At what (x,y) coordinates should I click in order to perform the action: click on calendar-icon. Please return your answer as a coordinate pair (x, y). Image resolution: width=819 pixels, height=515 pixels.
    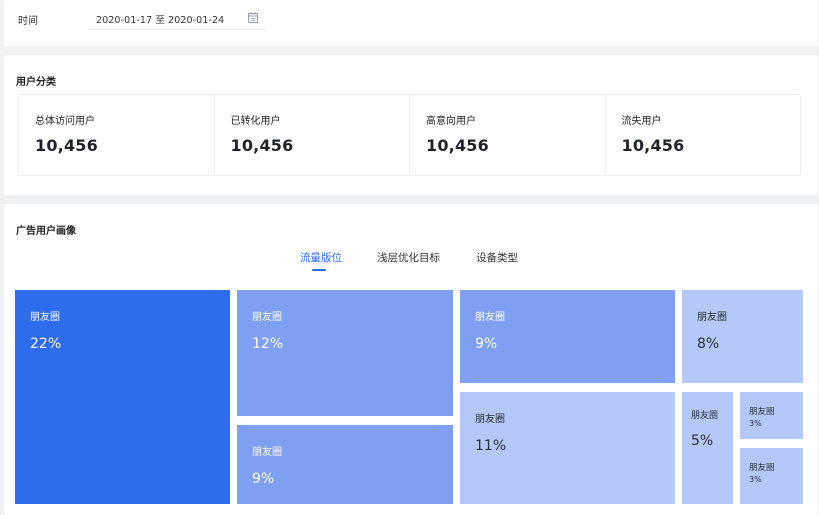
    Looking at the image, I should click on (253, 17).